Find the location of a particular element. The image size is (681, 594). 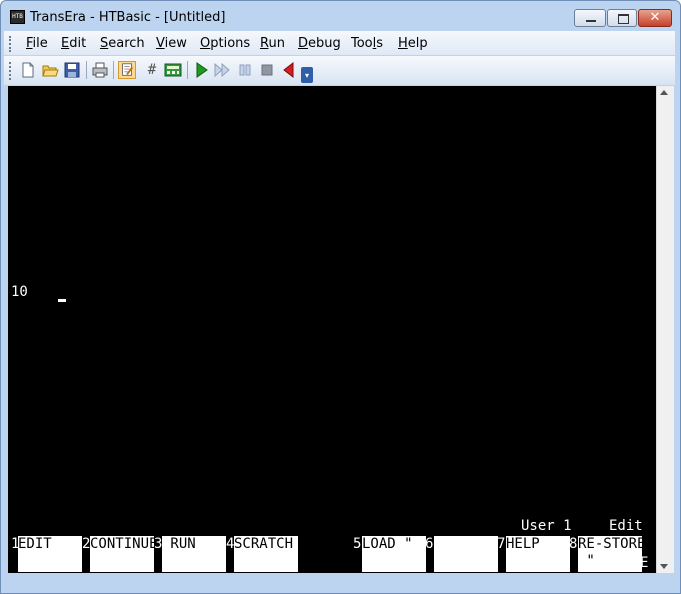

softkey-button: RE-STORE " is located at coordinates (610, 554).